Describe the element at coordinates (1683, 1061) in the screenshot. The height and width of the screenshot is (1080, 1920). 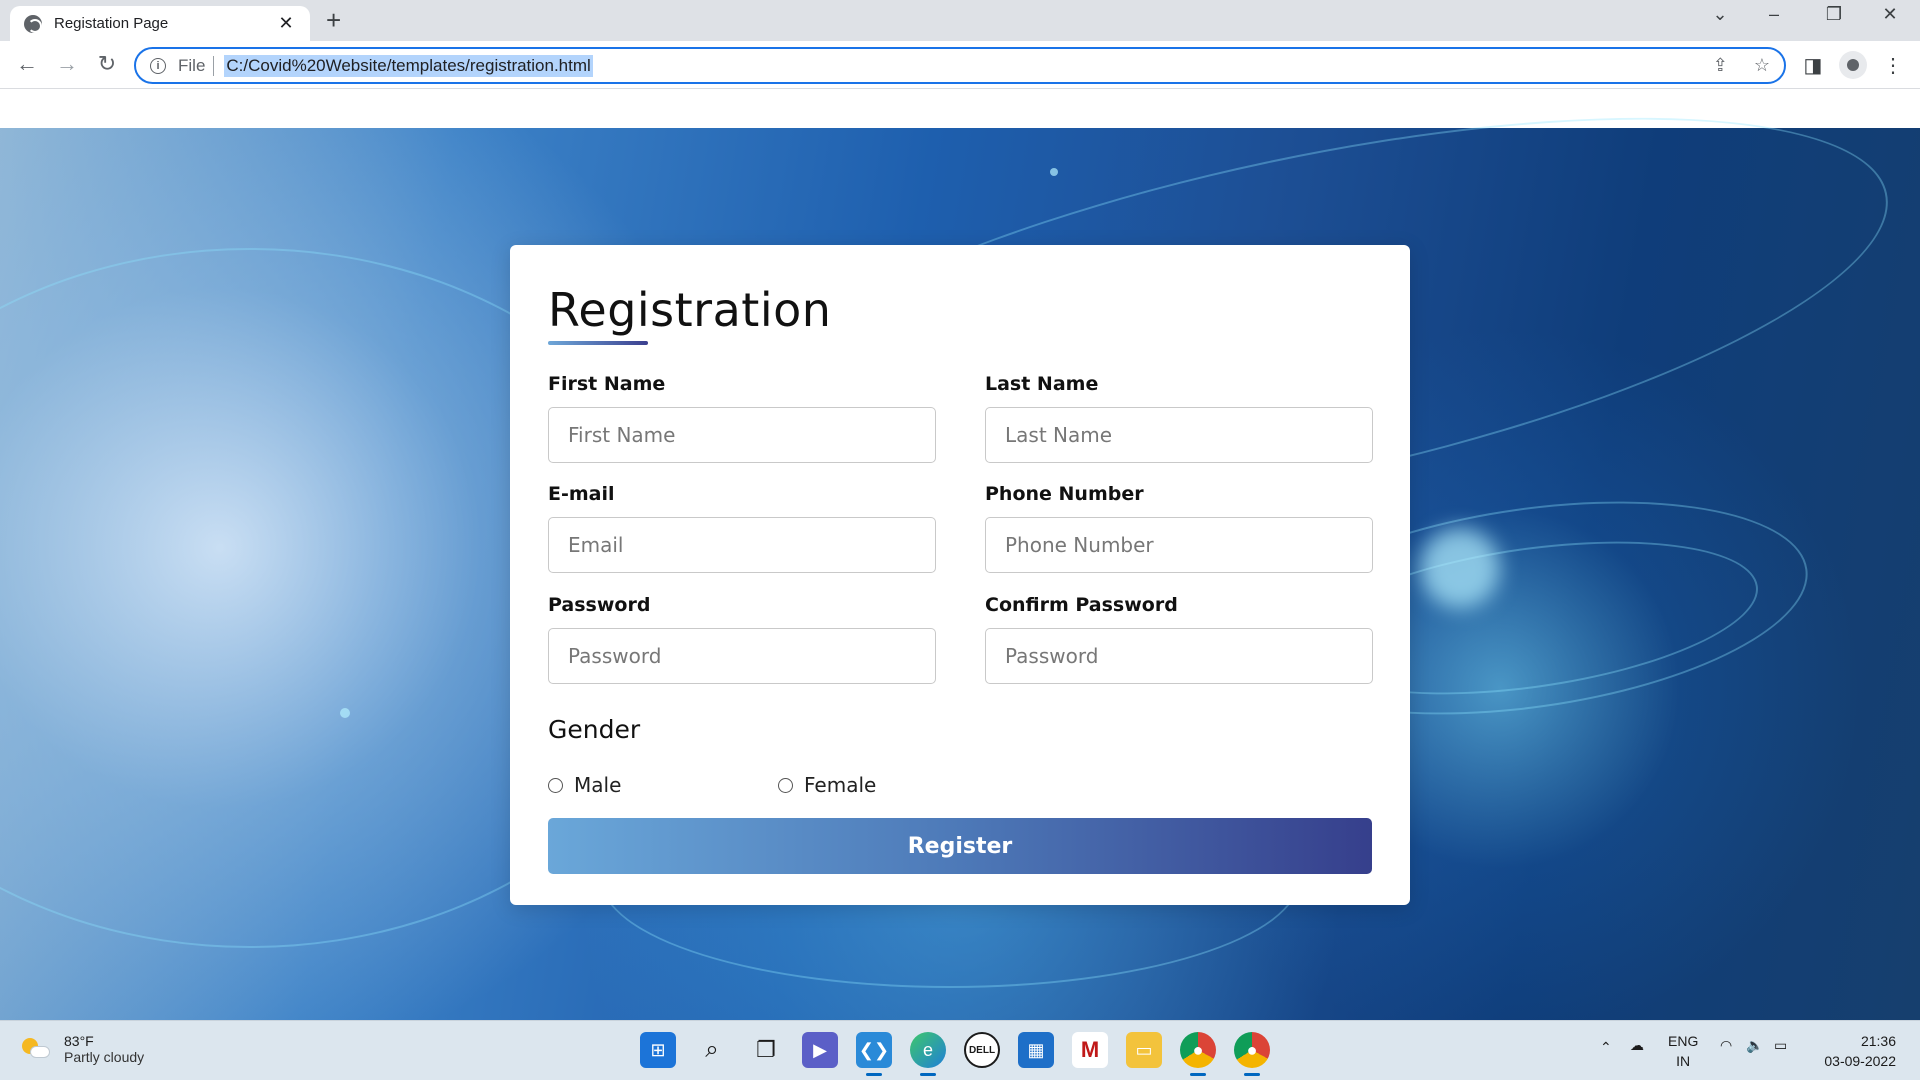
I see `region-code: IN` at that location.